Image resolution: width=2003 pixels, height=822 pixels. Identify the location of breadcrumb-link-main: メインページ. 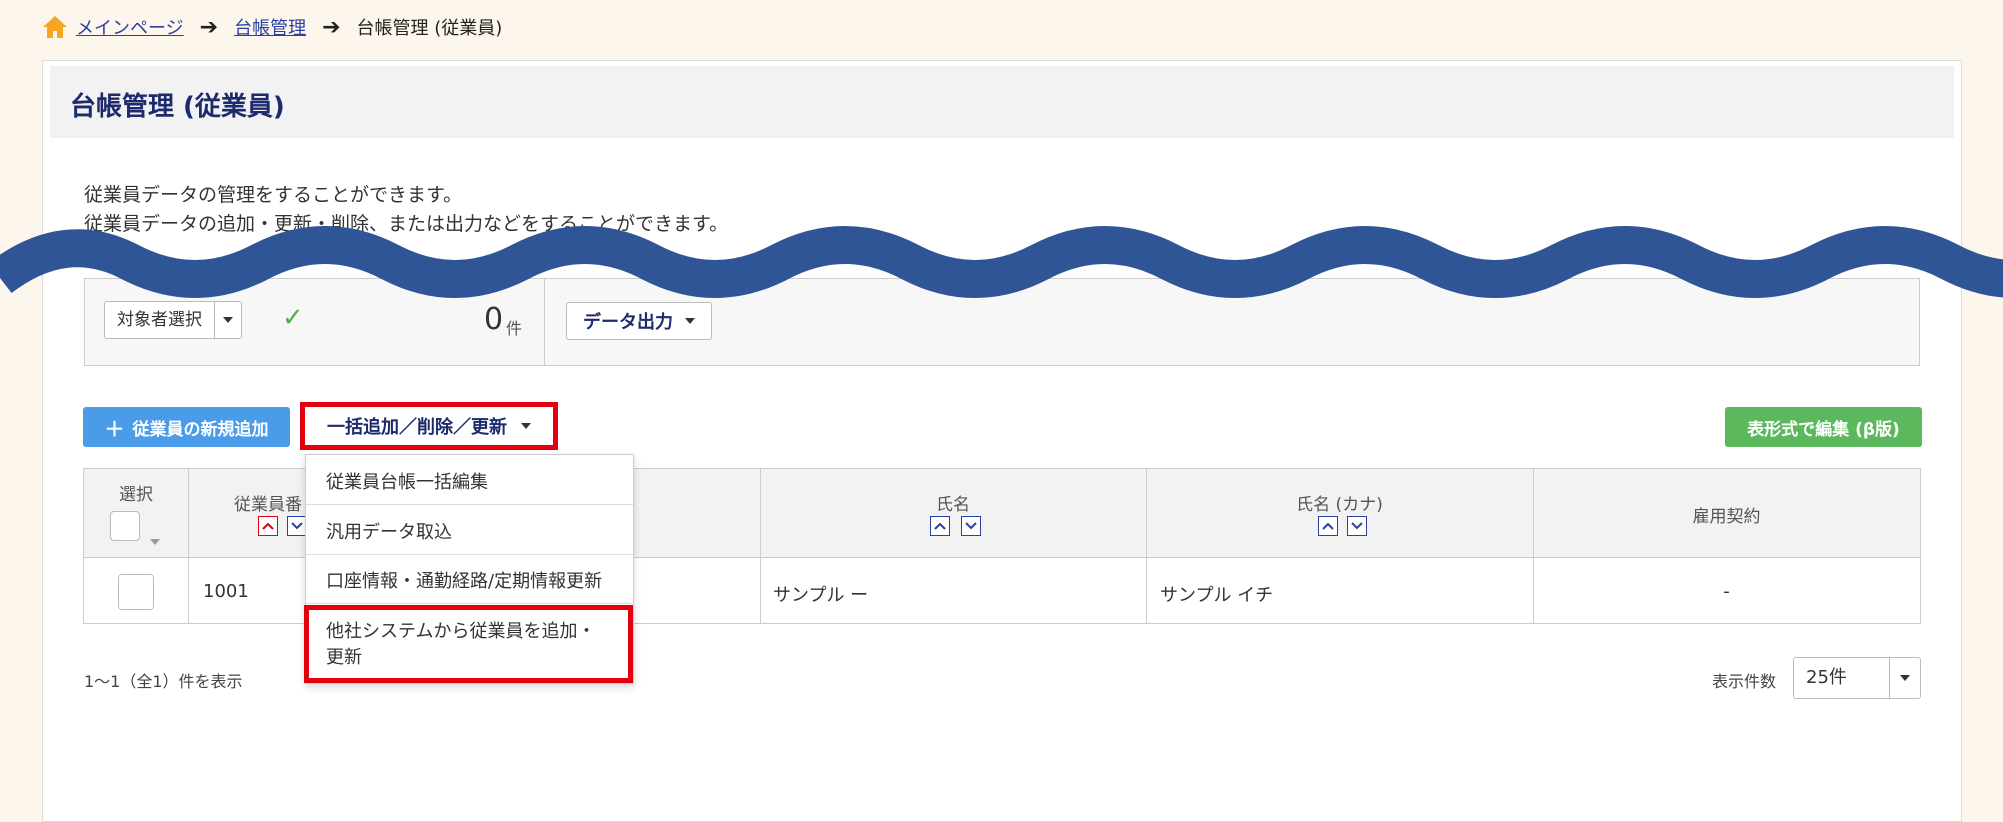
(130, 27).